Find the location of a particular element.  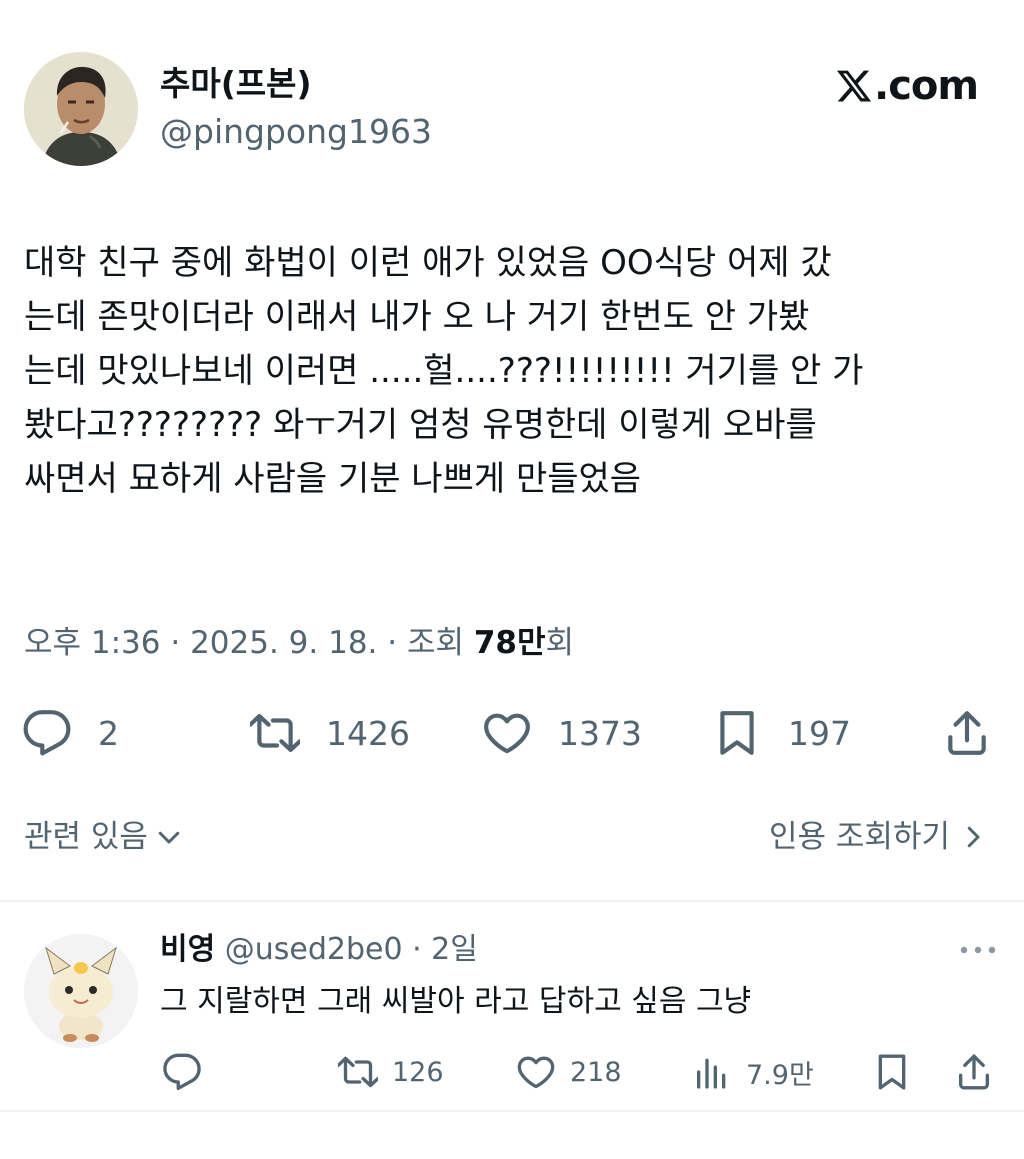

view-quotes-link: 인용 조회하기 is located at coordinates (878, 837).